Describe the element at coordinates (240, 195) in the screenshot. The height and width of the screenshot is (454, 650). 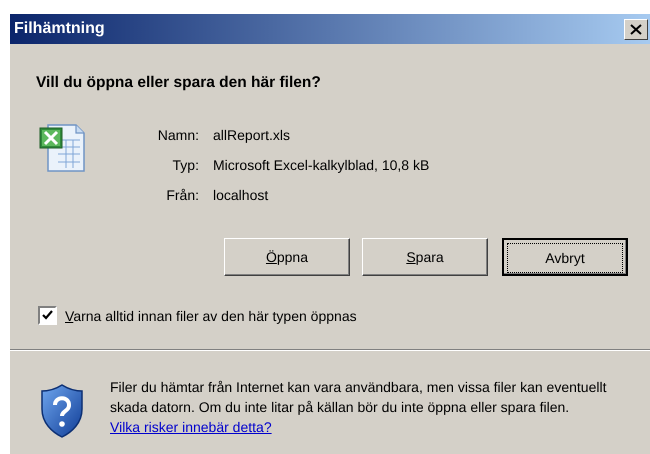
I see `field-value: localhost` at that location.